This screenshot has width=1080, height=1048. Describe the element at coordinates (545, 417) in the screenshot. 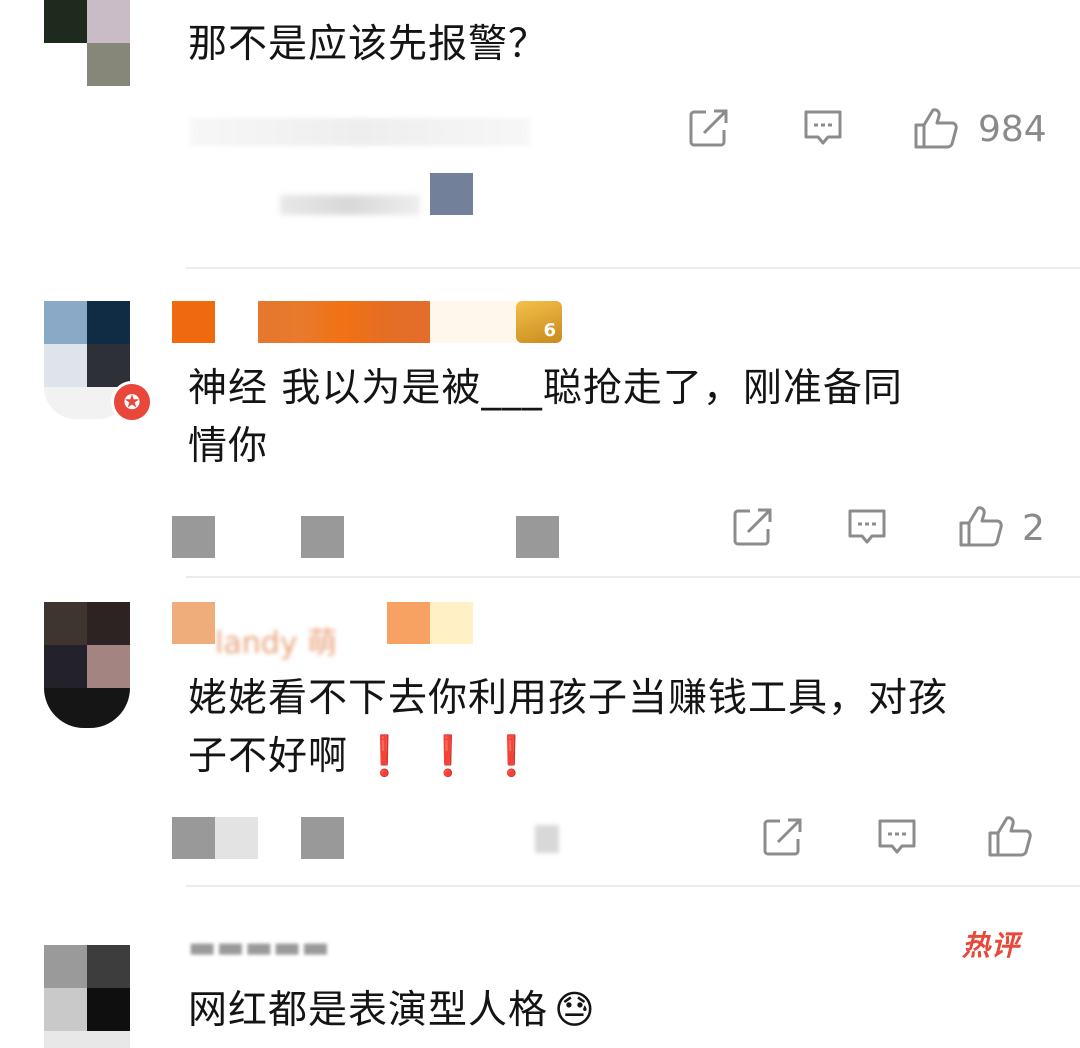

I see `comment-text: 神经 我以为是被___聪抢走了，刚准备同 情你` at that location.